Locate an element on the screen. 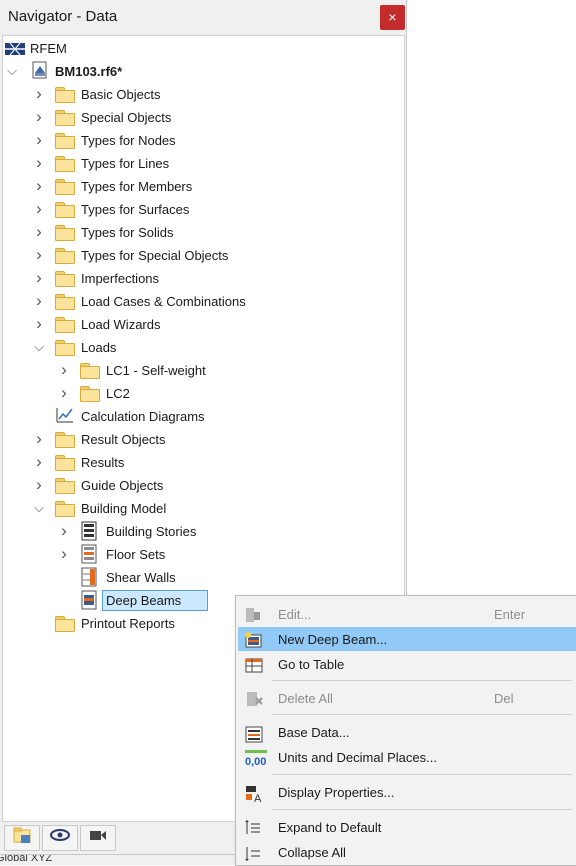 The height and width of the screenshot is (866, 576). new-deep-beam-icon-wrap is located at coordinates (253, 639).